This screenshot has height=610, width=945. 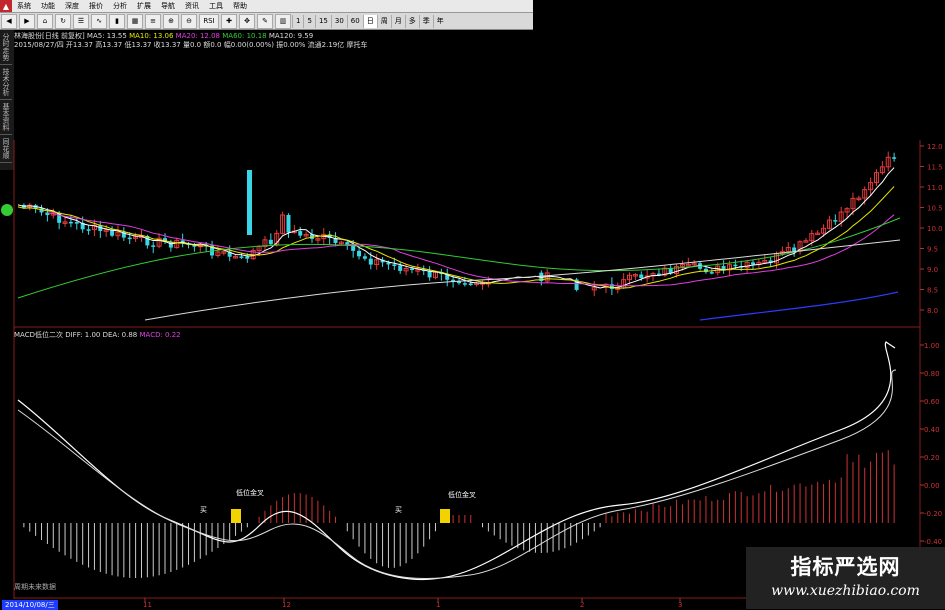 I want to click on footnote: 周期未来数据, so click(x=35, y=587).